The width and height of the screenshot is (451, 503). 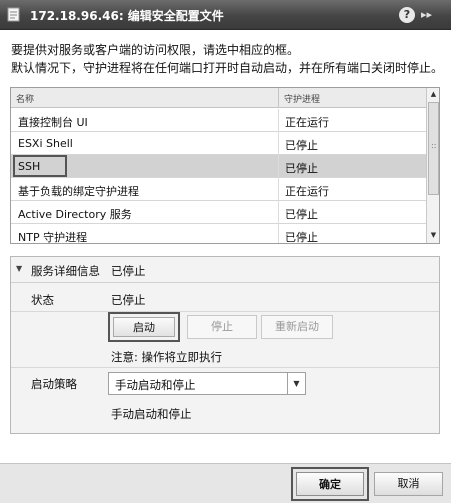 What do you see at coordinates (218, 98) in the screenshot?
I see `table-header: 名称 守护进程` at bounding box center [218, 98].